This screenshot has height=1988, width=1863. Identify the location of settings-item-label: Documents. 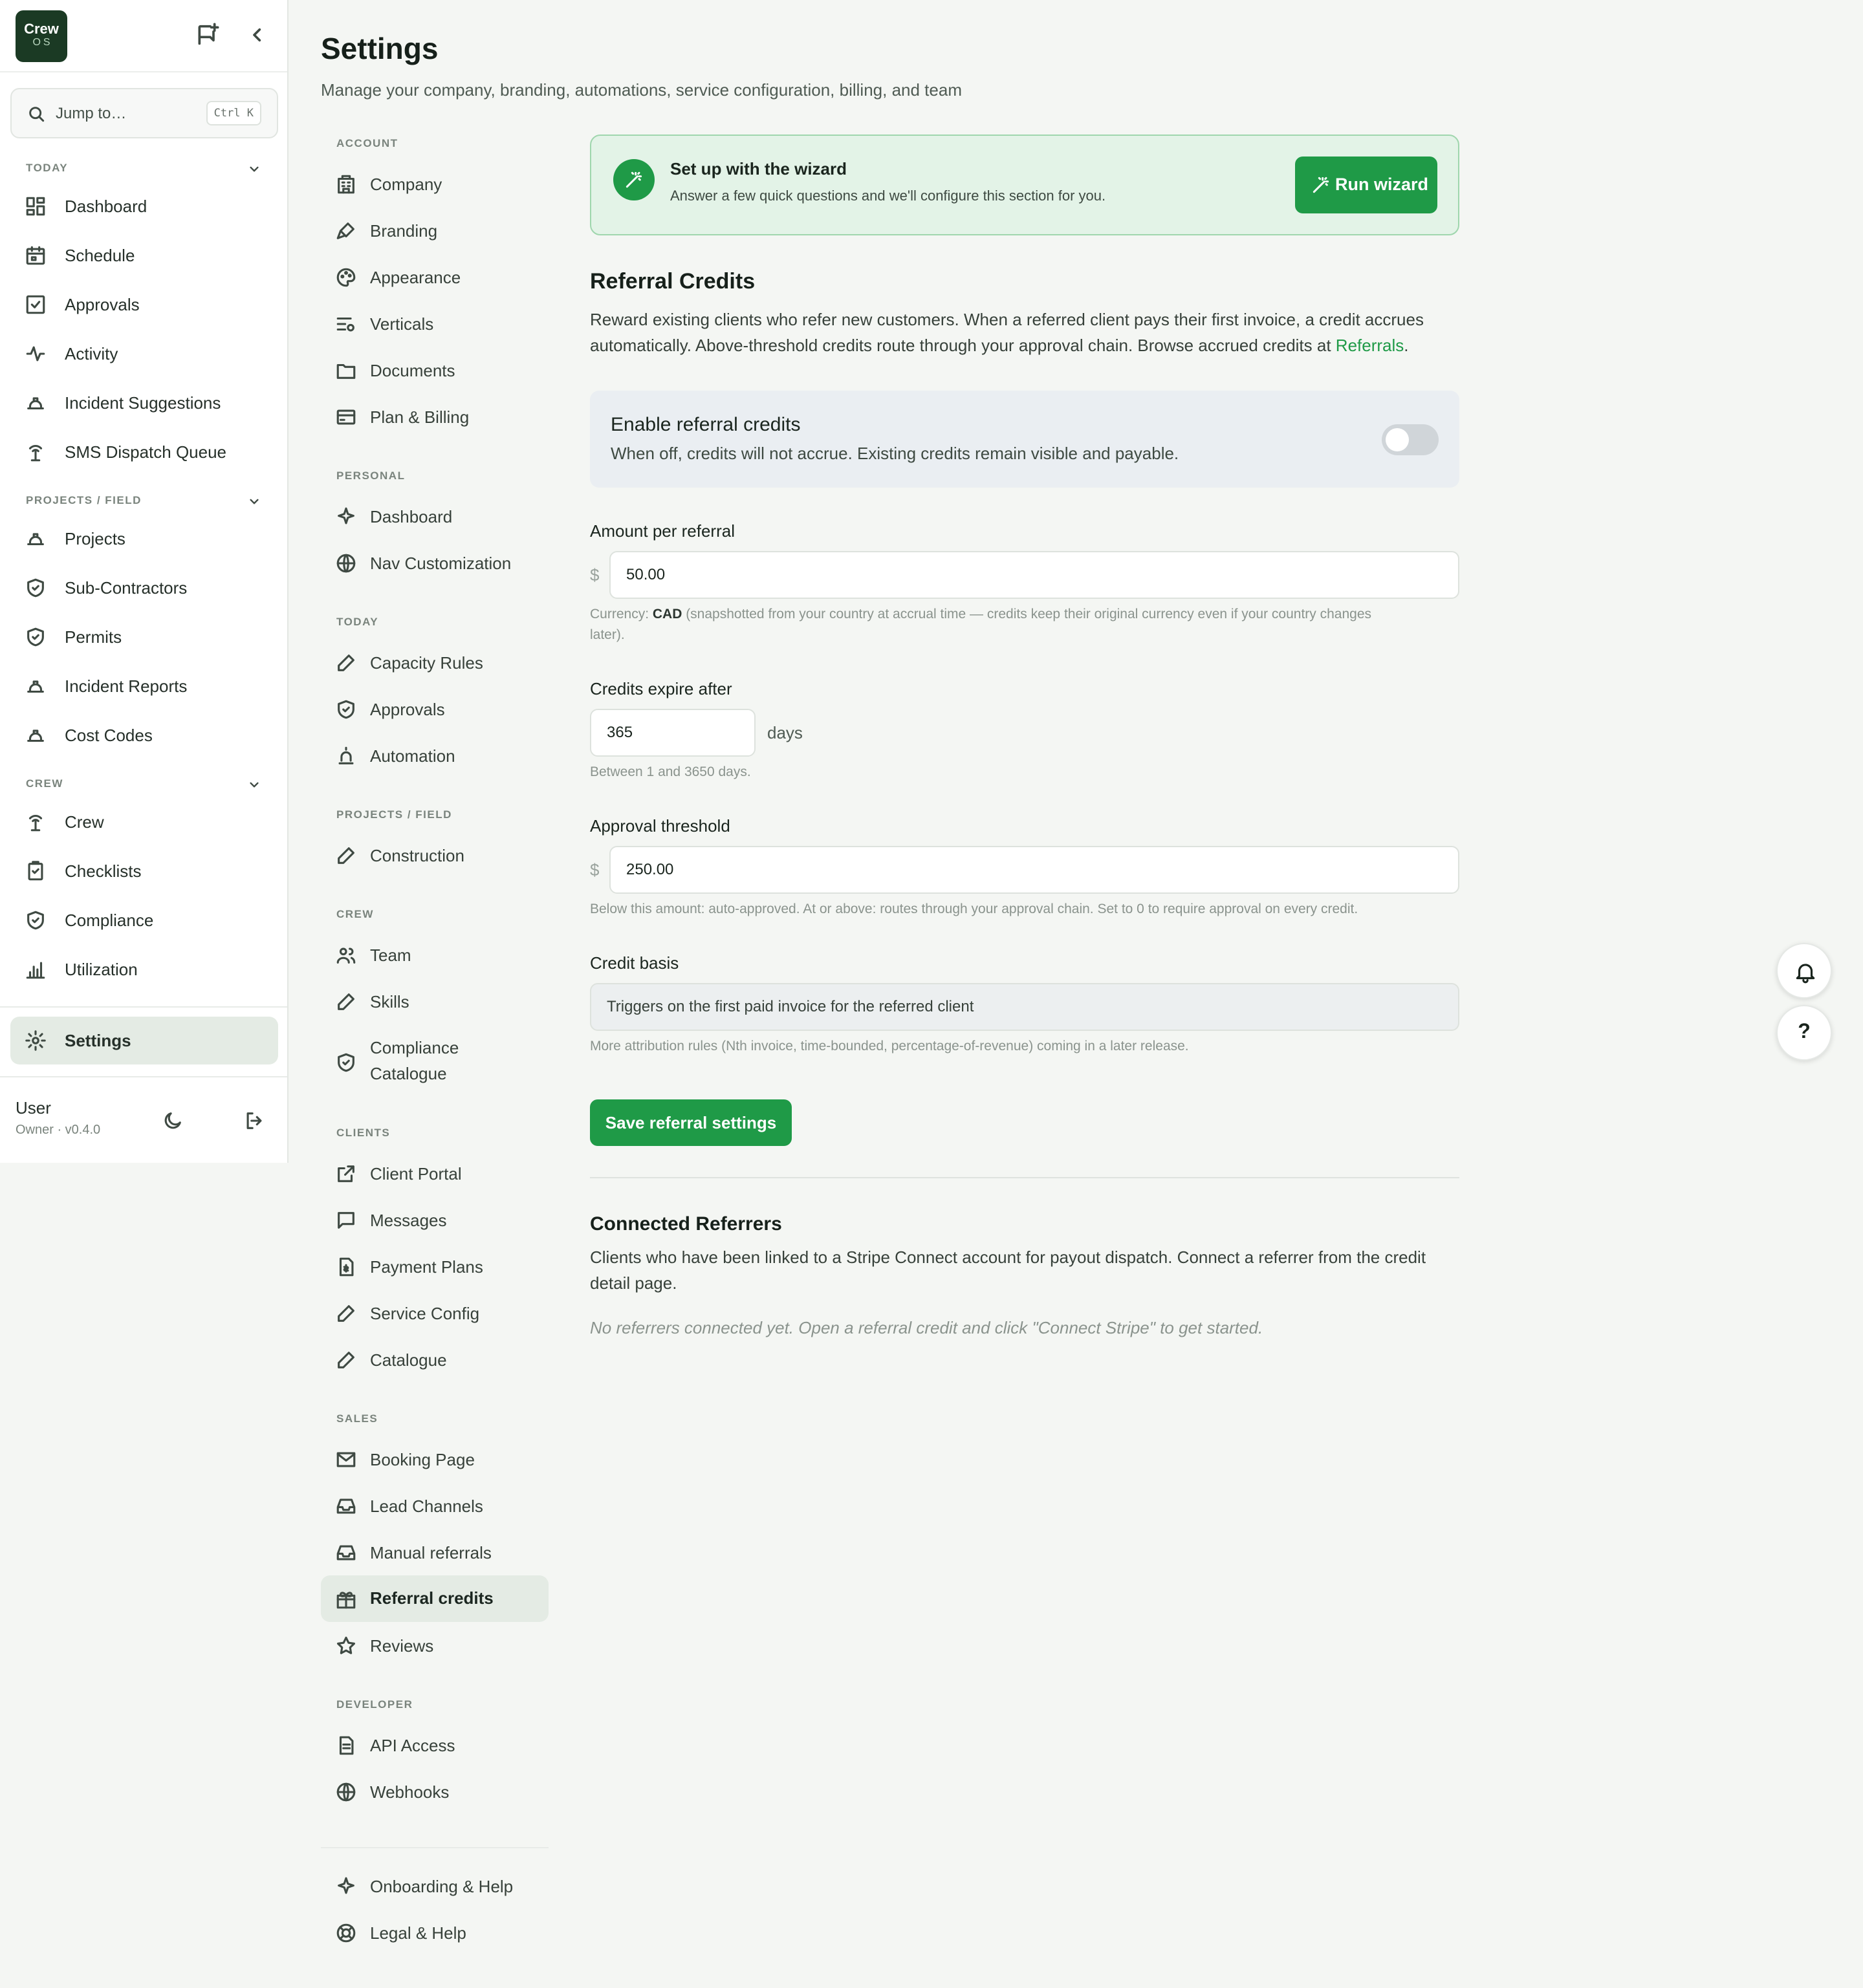
(412, 370).